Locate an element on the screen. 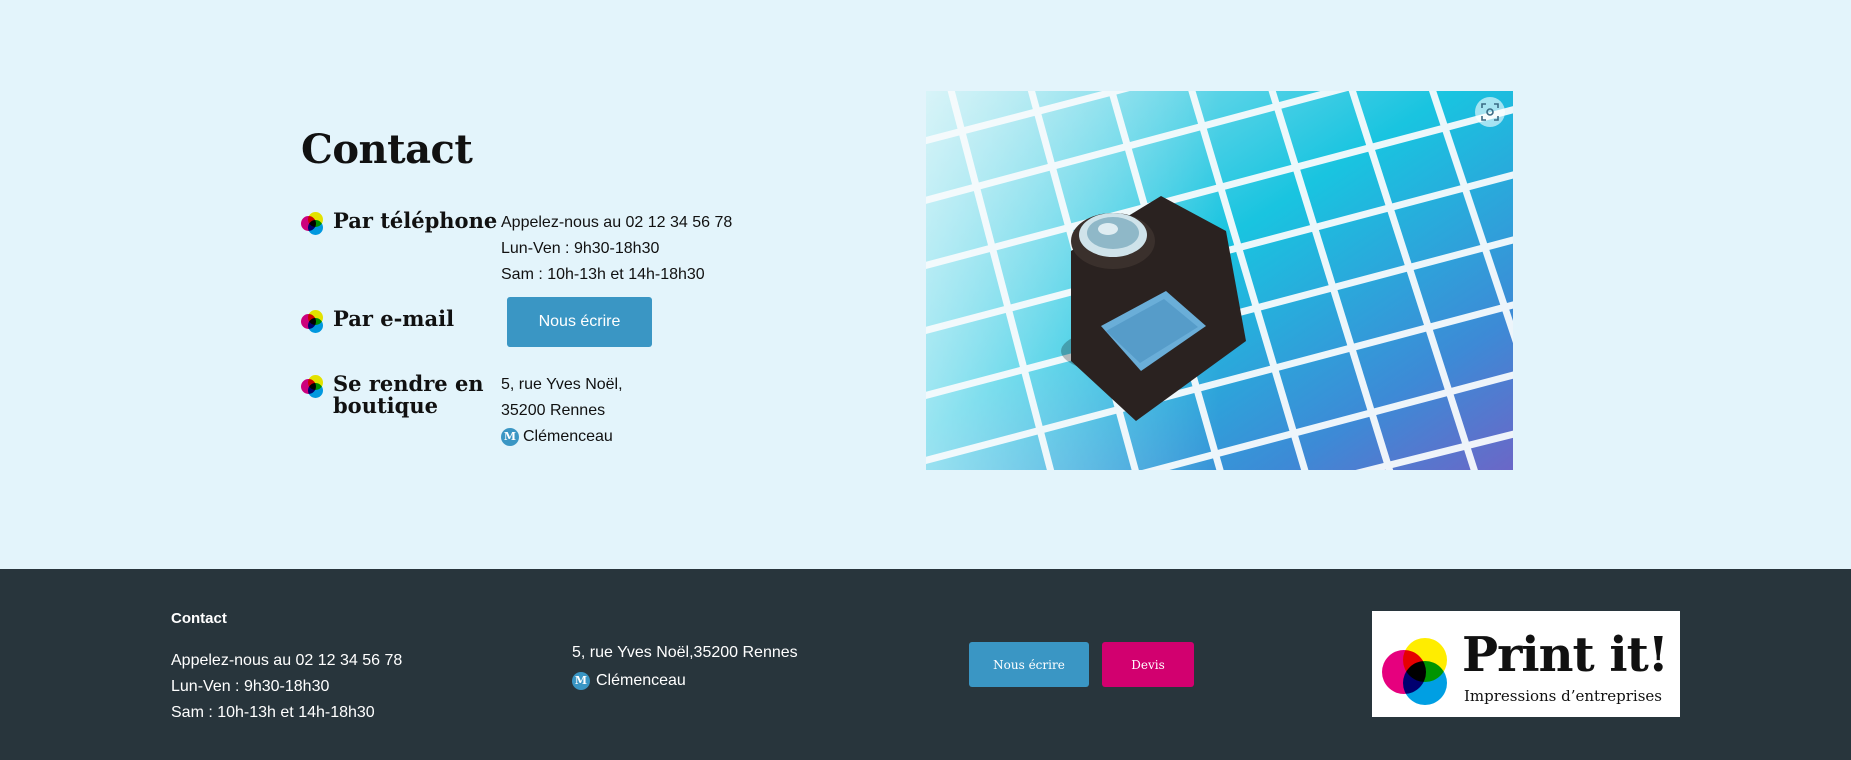 This screenshot has height=760, width=1851. footer-street: 5, rue Yves Noël,35200 Rennes is located at coordinates (685, 652).